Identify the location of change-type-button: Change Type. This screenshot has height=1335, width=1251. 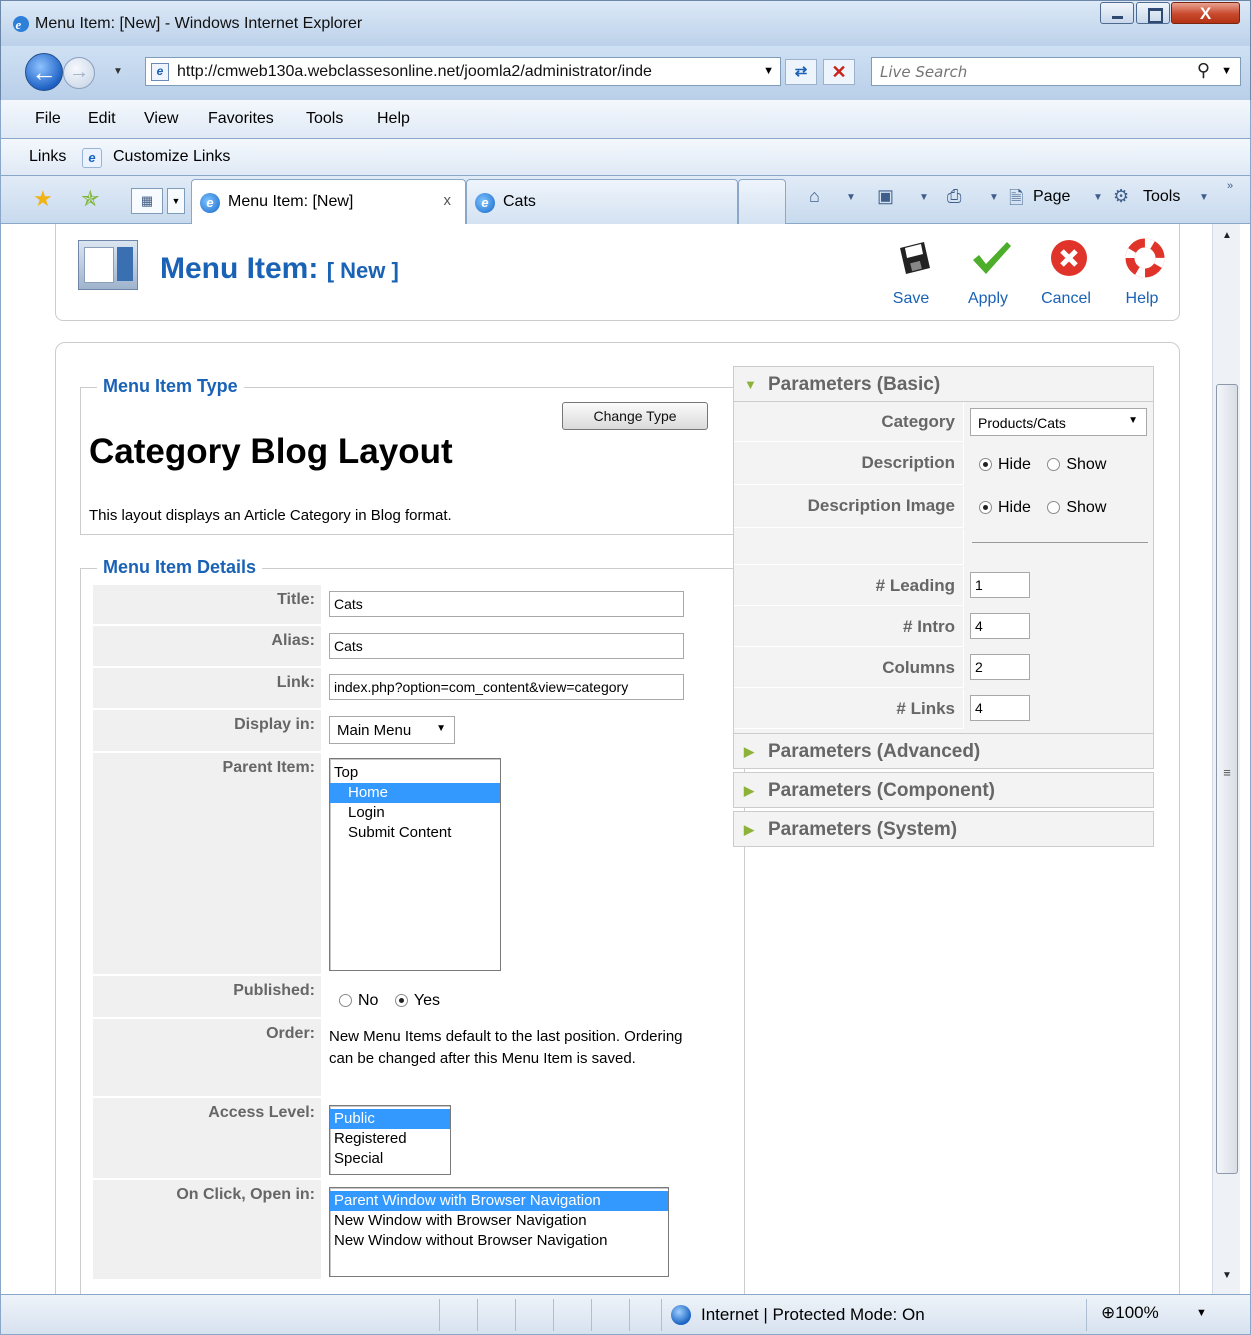
(635, 416).